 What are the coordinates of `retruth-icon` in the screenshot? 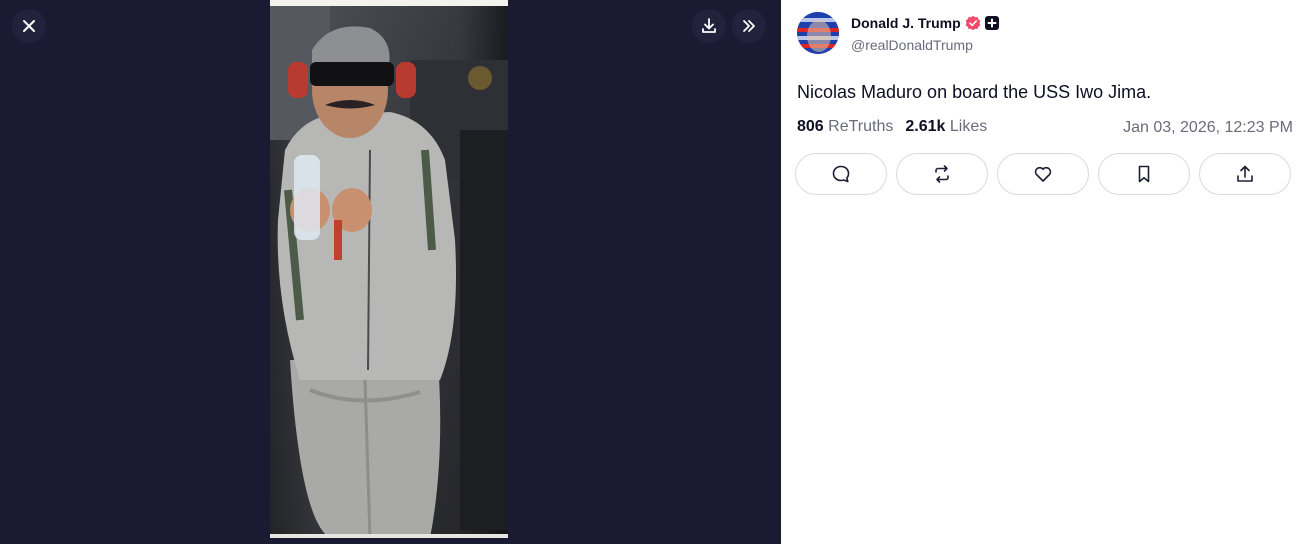 It's located at (942, 174).